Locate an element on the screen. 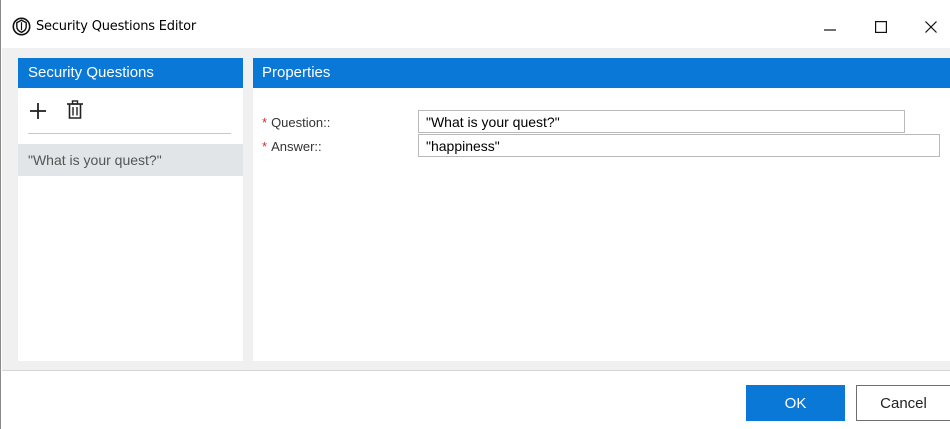 This screenshot has height=429, width=950. footer-divider is located at coordinates (476, 370).